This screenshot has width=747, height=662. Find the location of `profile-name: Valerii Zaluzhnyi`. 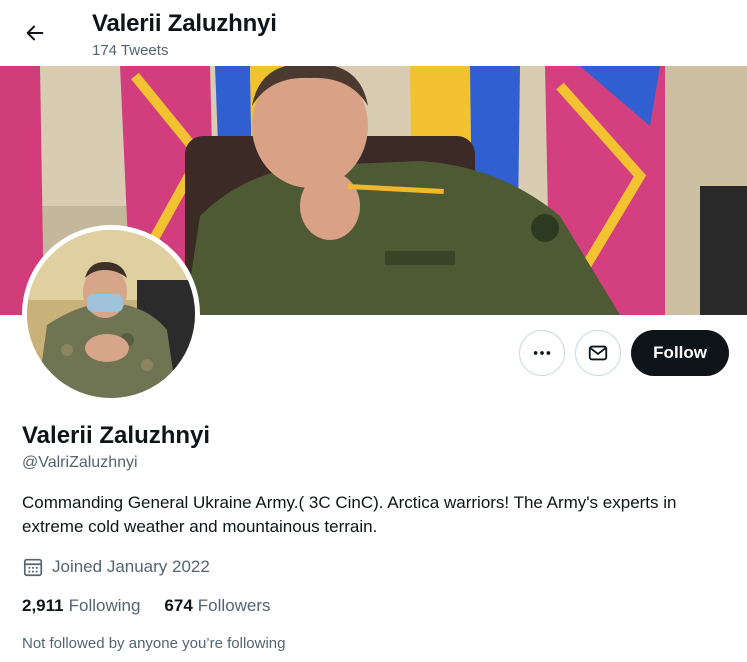

profile-name: Valerii Zaluzhnyi is located at coordinates (116, 435).